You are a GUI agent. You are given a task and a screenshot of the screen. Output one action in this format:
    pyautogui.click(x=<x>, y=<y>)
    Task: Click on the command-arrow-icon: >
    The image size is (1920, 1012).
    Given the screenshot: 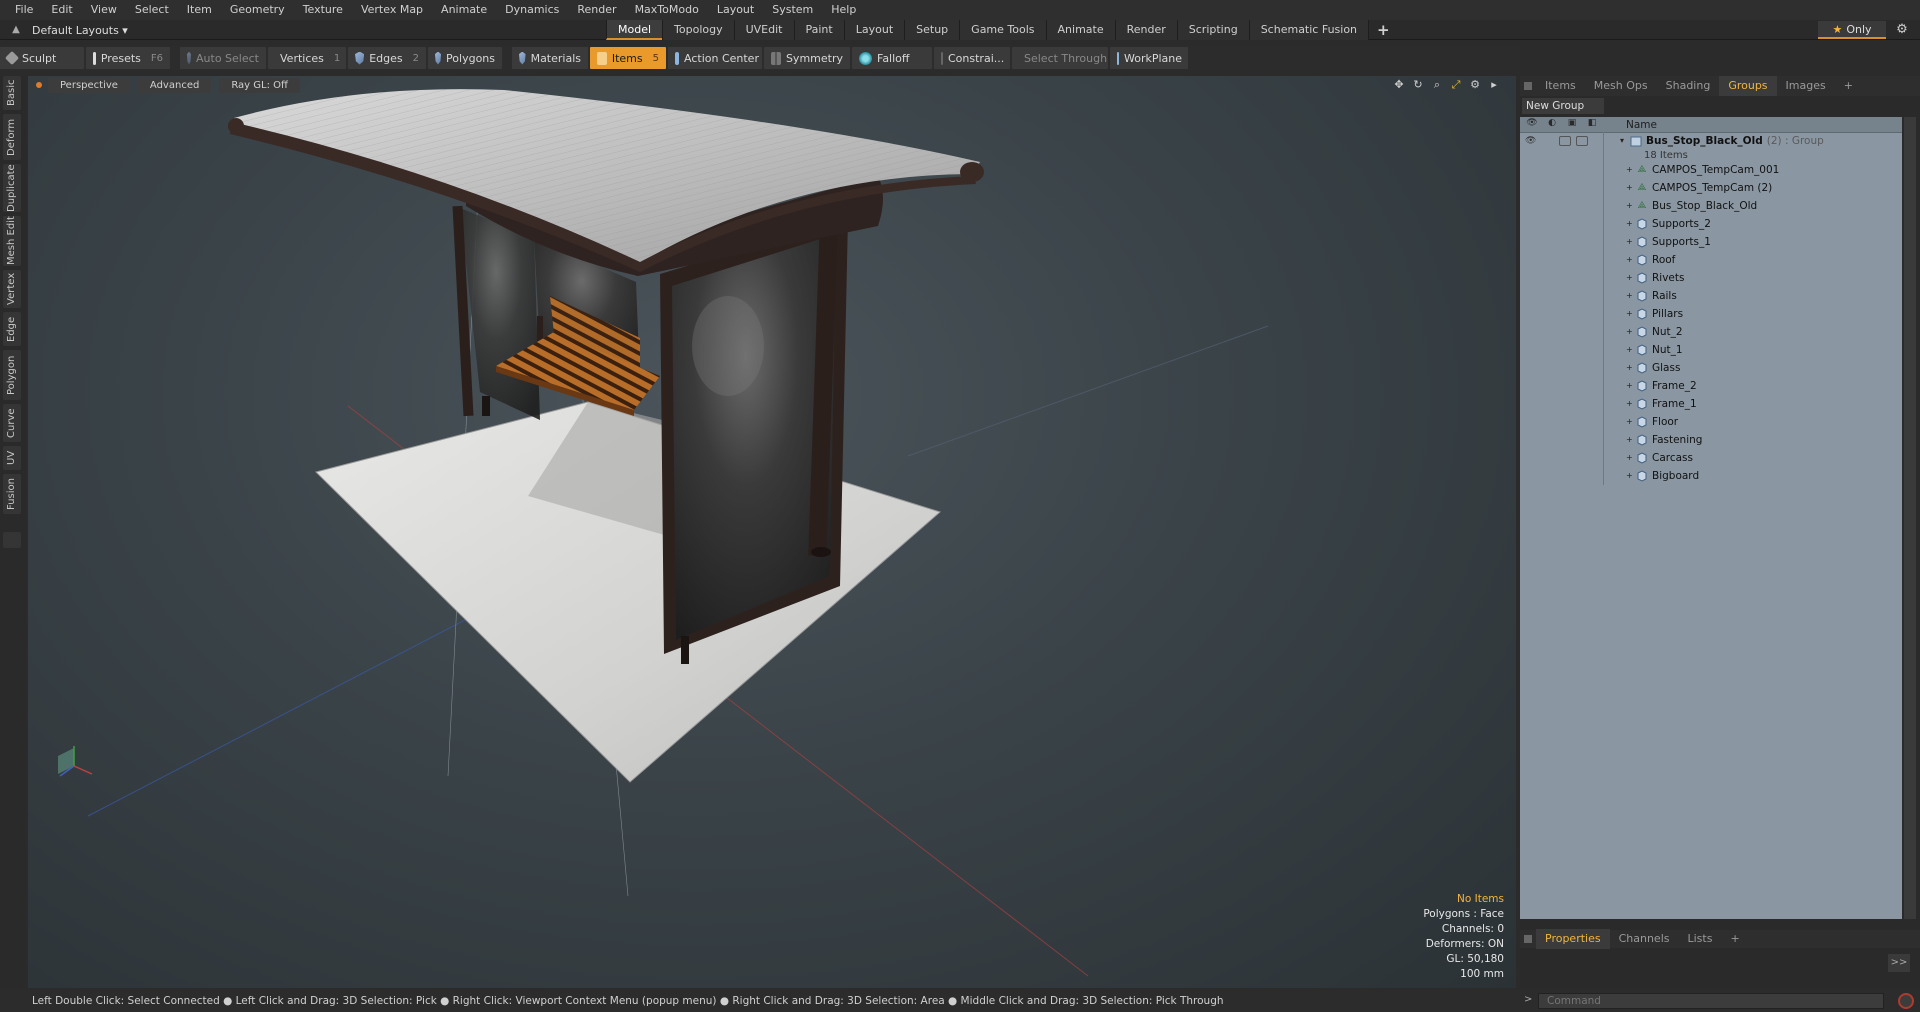 What is the action you would take?
    pyautogui.click(x=1528, y=999)
    